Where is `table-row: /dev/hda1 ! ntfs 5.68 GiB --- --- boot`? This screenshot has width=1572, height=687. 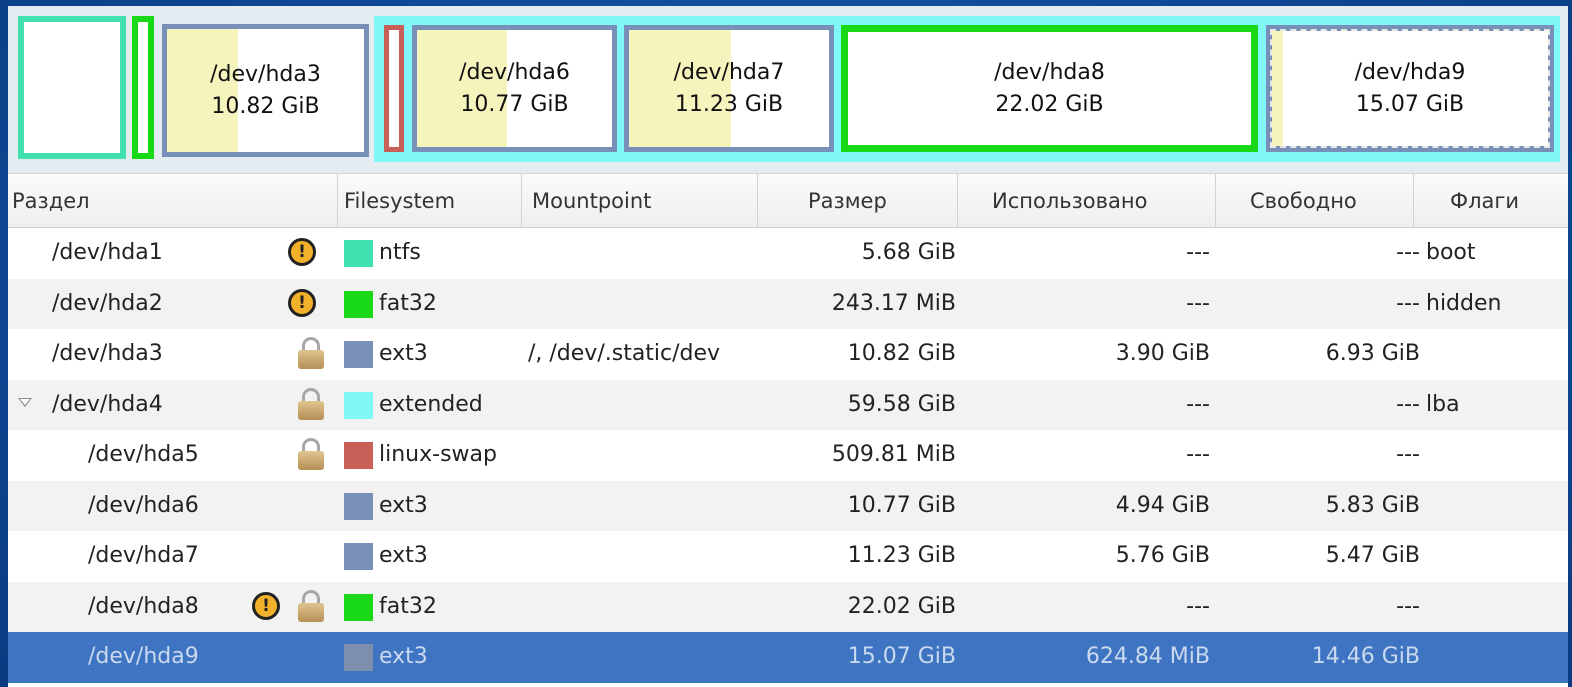
table-row: /dev/hda1 ! ntfs 5.68 GiB --- --- boot is located at coordinates (788, 253).